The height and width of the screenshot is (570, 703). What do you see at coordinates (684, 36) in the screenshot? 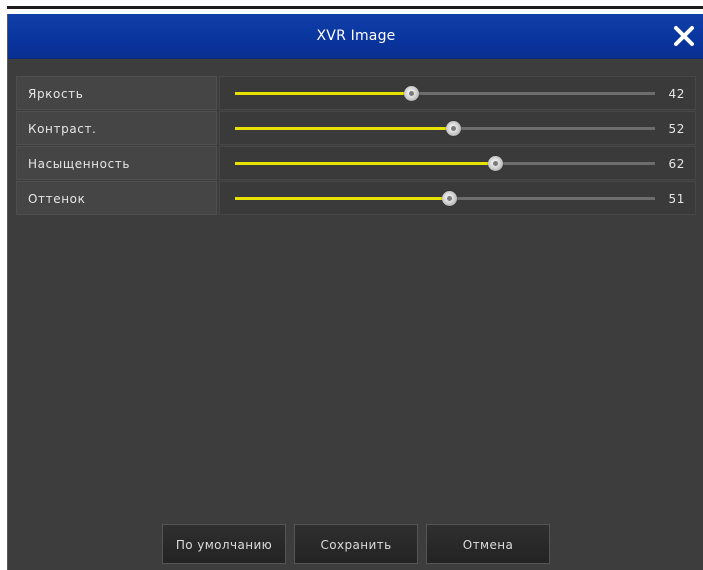
I see `close-icon` at bounding box center [684, 36].